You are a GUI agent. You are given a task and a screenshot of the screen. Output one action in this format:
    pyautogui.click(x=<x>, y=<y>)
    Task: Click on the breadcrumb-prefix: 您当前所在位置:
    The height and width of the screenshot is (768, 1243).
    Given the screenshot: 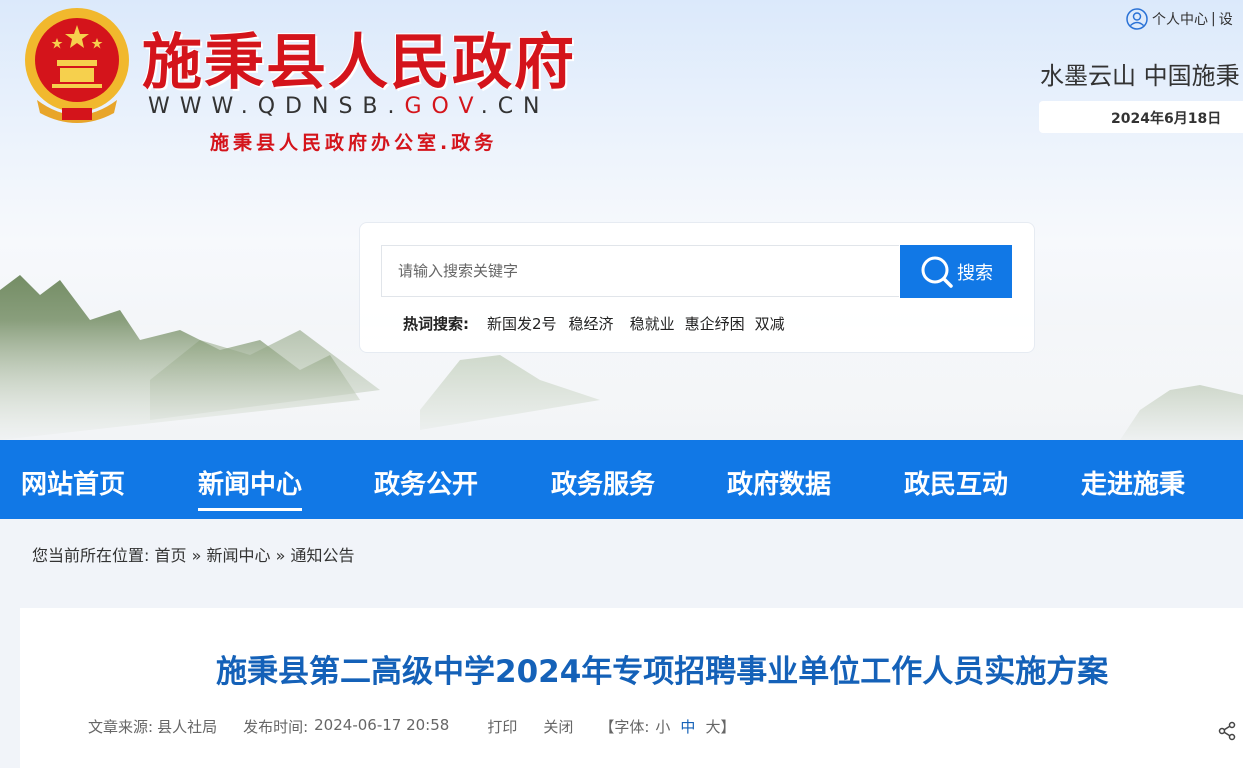 What is the action you would take?
    pyautogui.click(x=91, y=555)
    